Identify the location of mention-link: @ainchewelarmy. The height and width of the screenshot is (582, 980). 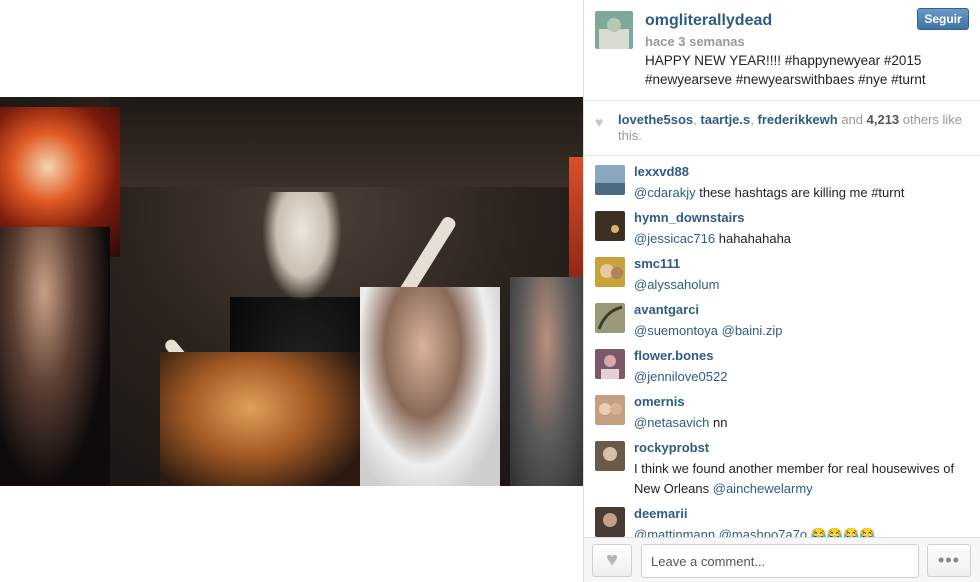
(763, 488).